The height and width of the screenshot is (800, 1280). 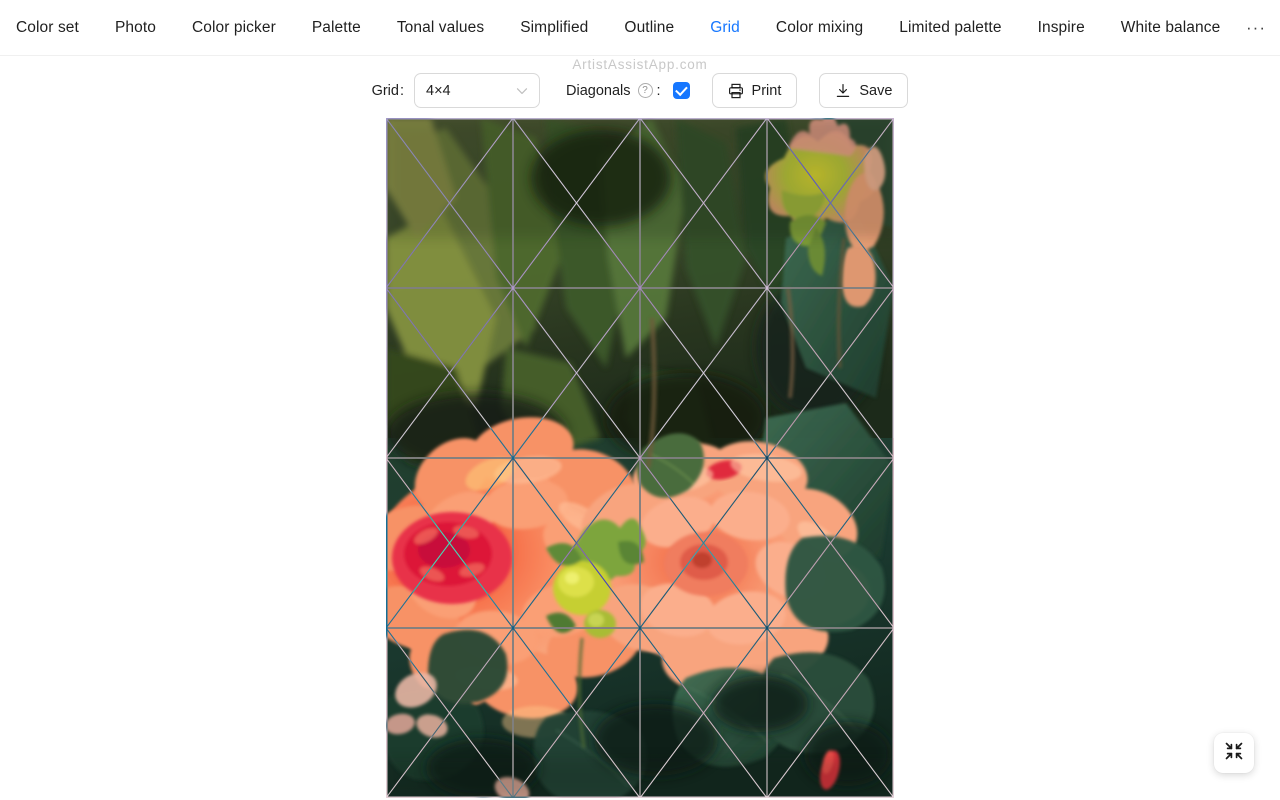 I want to click on ellipsis-icon: ···, so click(x=1256, y=27).